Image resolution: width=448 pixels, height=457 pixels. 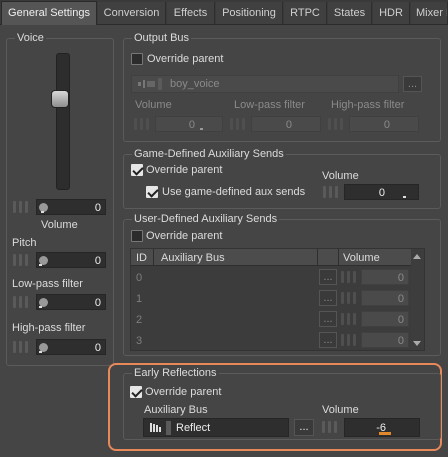 What do you see at coordinates (63, 121) in the screenshot?
I see `volume-slider-track` at bounding box center [63, 121].